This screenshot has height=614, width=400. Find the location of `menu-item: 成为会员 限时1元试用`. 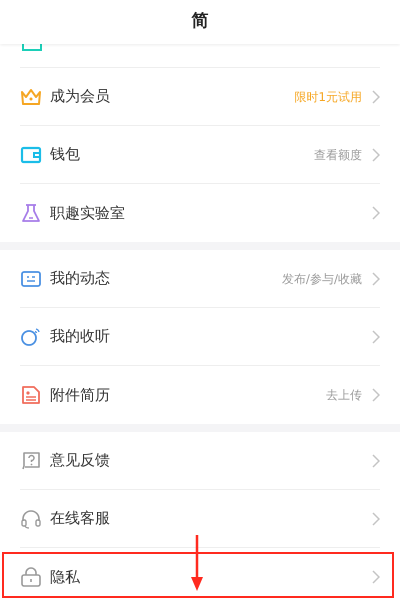

menu-item: 成为会员 限时1元试用 is located at coordinates (200, 97).